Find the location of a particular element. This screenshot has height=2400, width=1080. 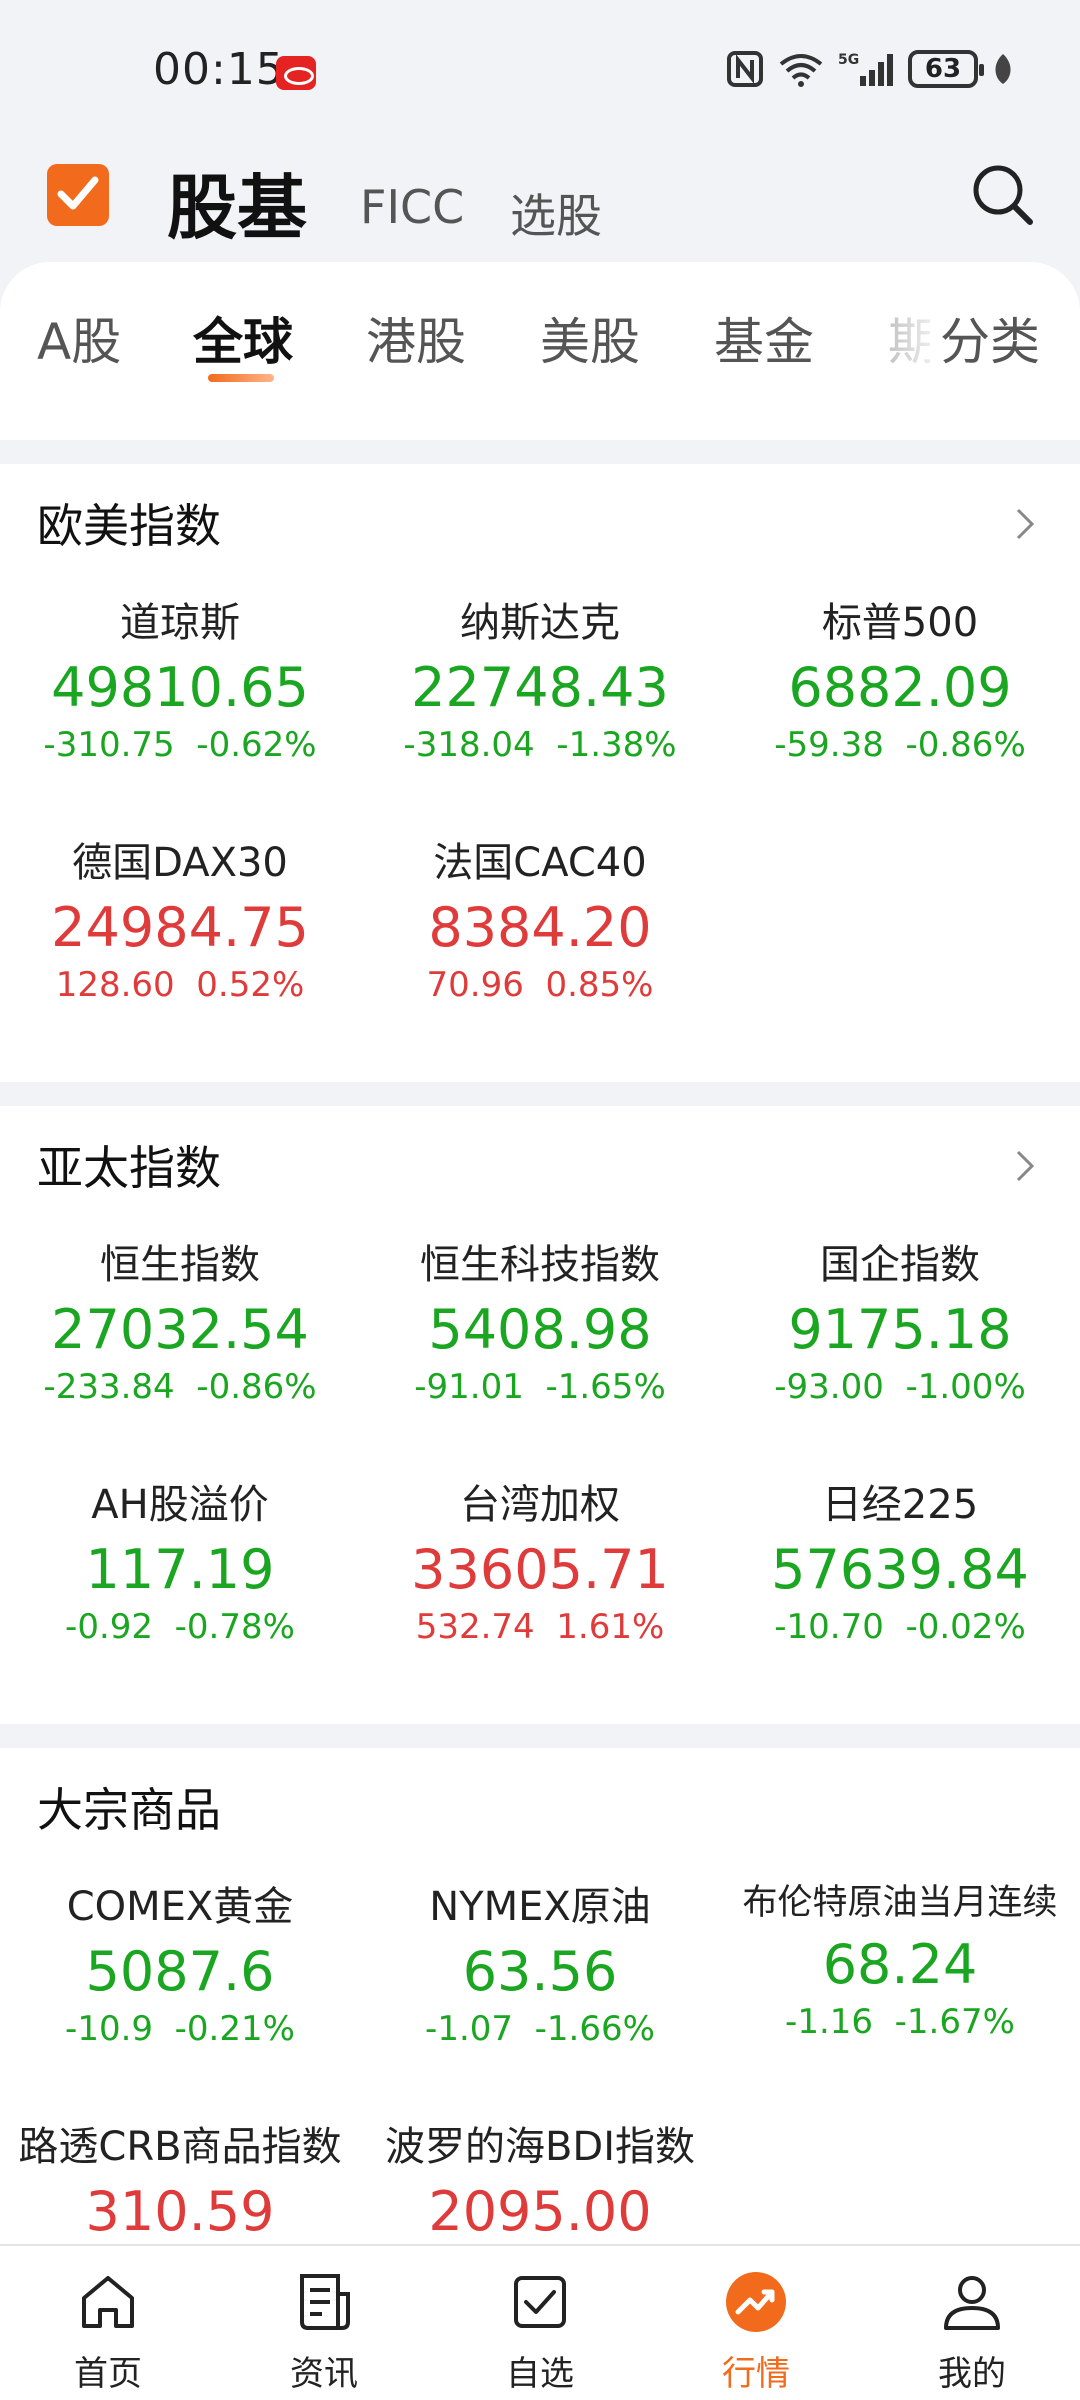

nav-label: 行情 is located at coordinates (756, 2374).